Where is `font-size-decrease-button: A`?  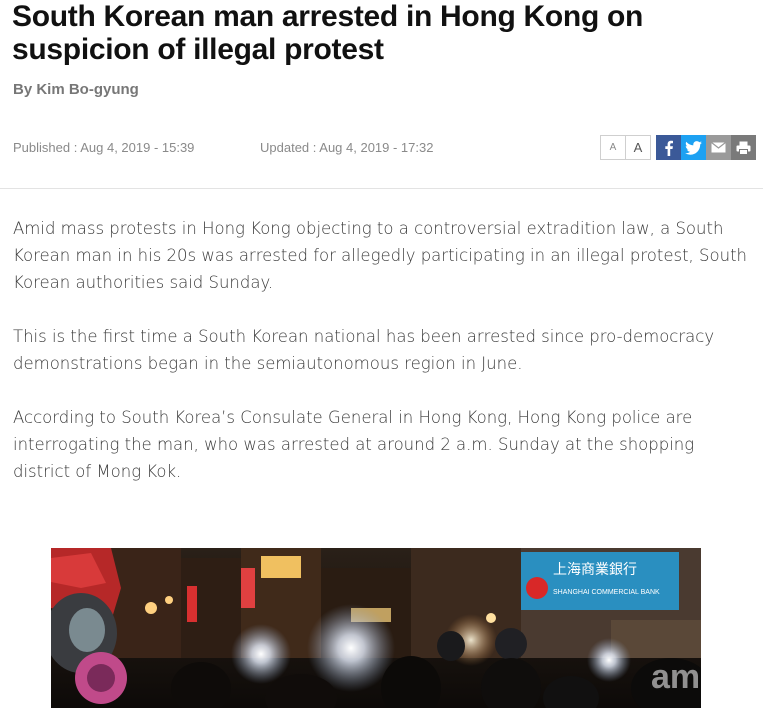 font-size-decrease-button: A is located at coordinates (613, 147).